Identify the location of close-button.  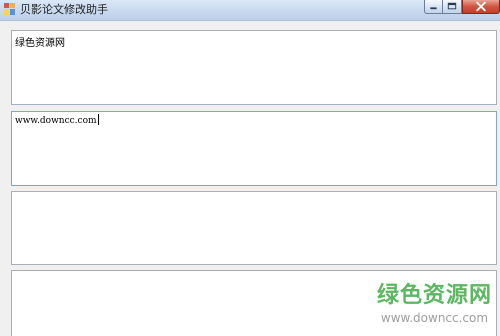
(481, 7).